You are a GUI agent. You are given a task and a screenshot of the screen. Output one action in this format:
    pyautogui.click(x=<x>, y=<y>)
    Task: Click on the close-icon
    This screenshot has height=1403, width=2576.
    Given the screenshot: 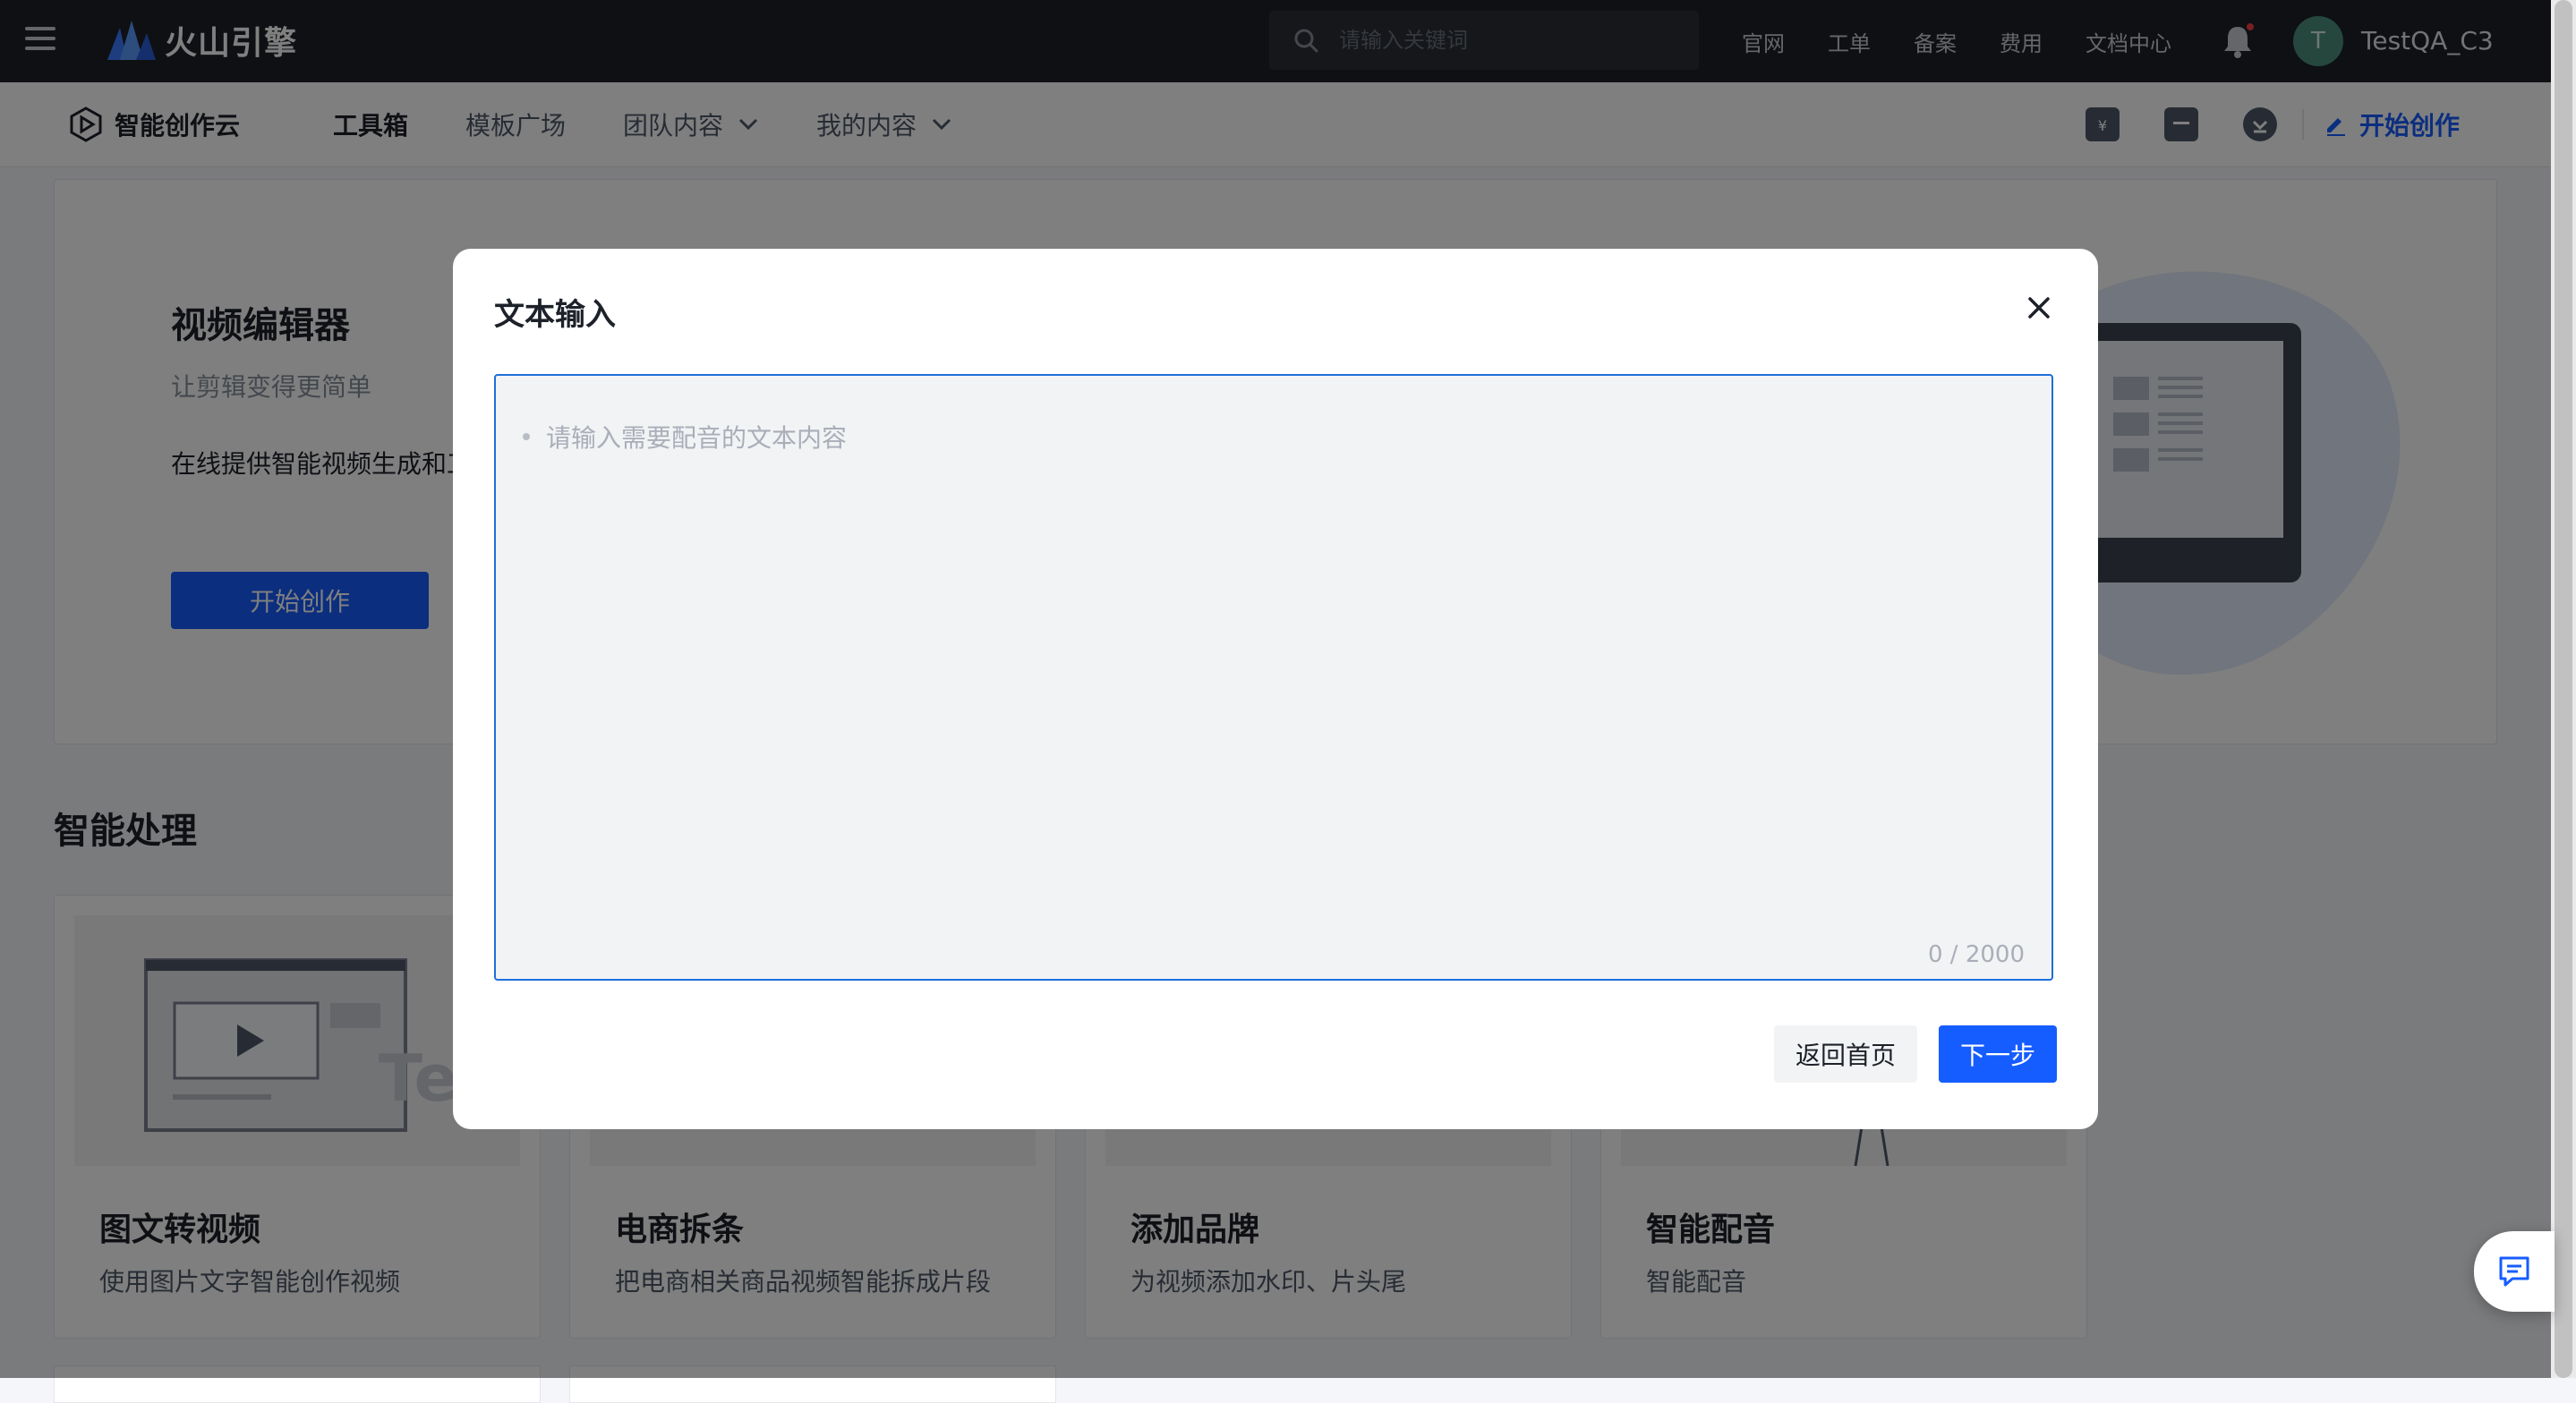 What is the action you would take?
    pyautogui.click(x=2039, y=308)
    